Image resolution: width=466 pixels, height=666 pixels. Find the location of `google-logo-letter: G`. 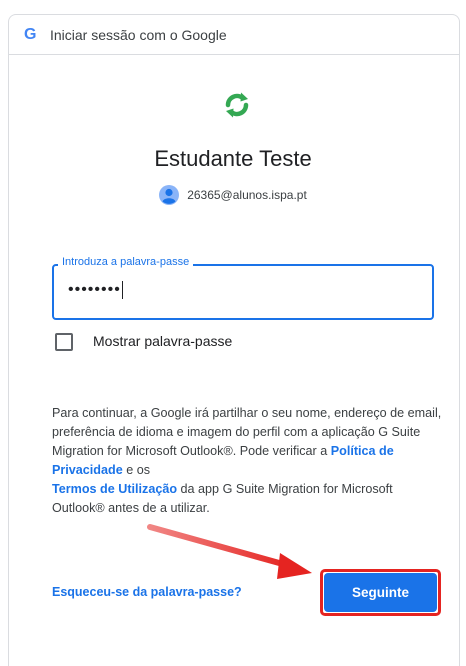

google-logo-letter: G is located at coordinates (30, 34).